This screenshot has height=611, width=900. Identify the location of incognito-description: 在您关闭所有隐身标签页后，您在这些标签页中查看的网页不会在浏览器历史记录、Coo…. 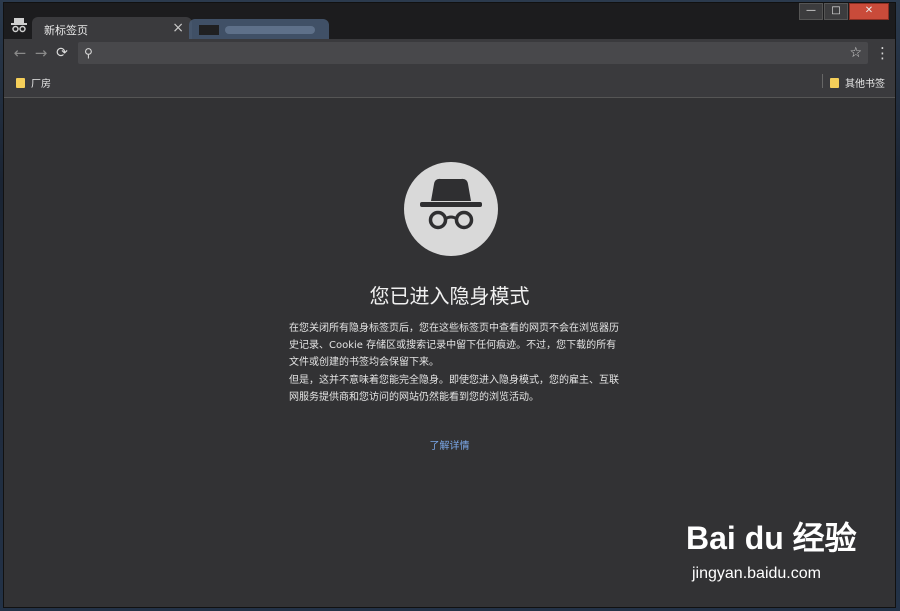
(454, 345).